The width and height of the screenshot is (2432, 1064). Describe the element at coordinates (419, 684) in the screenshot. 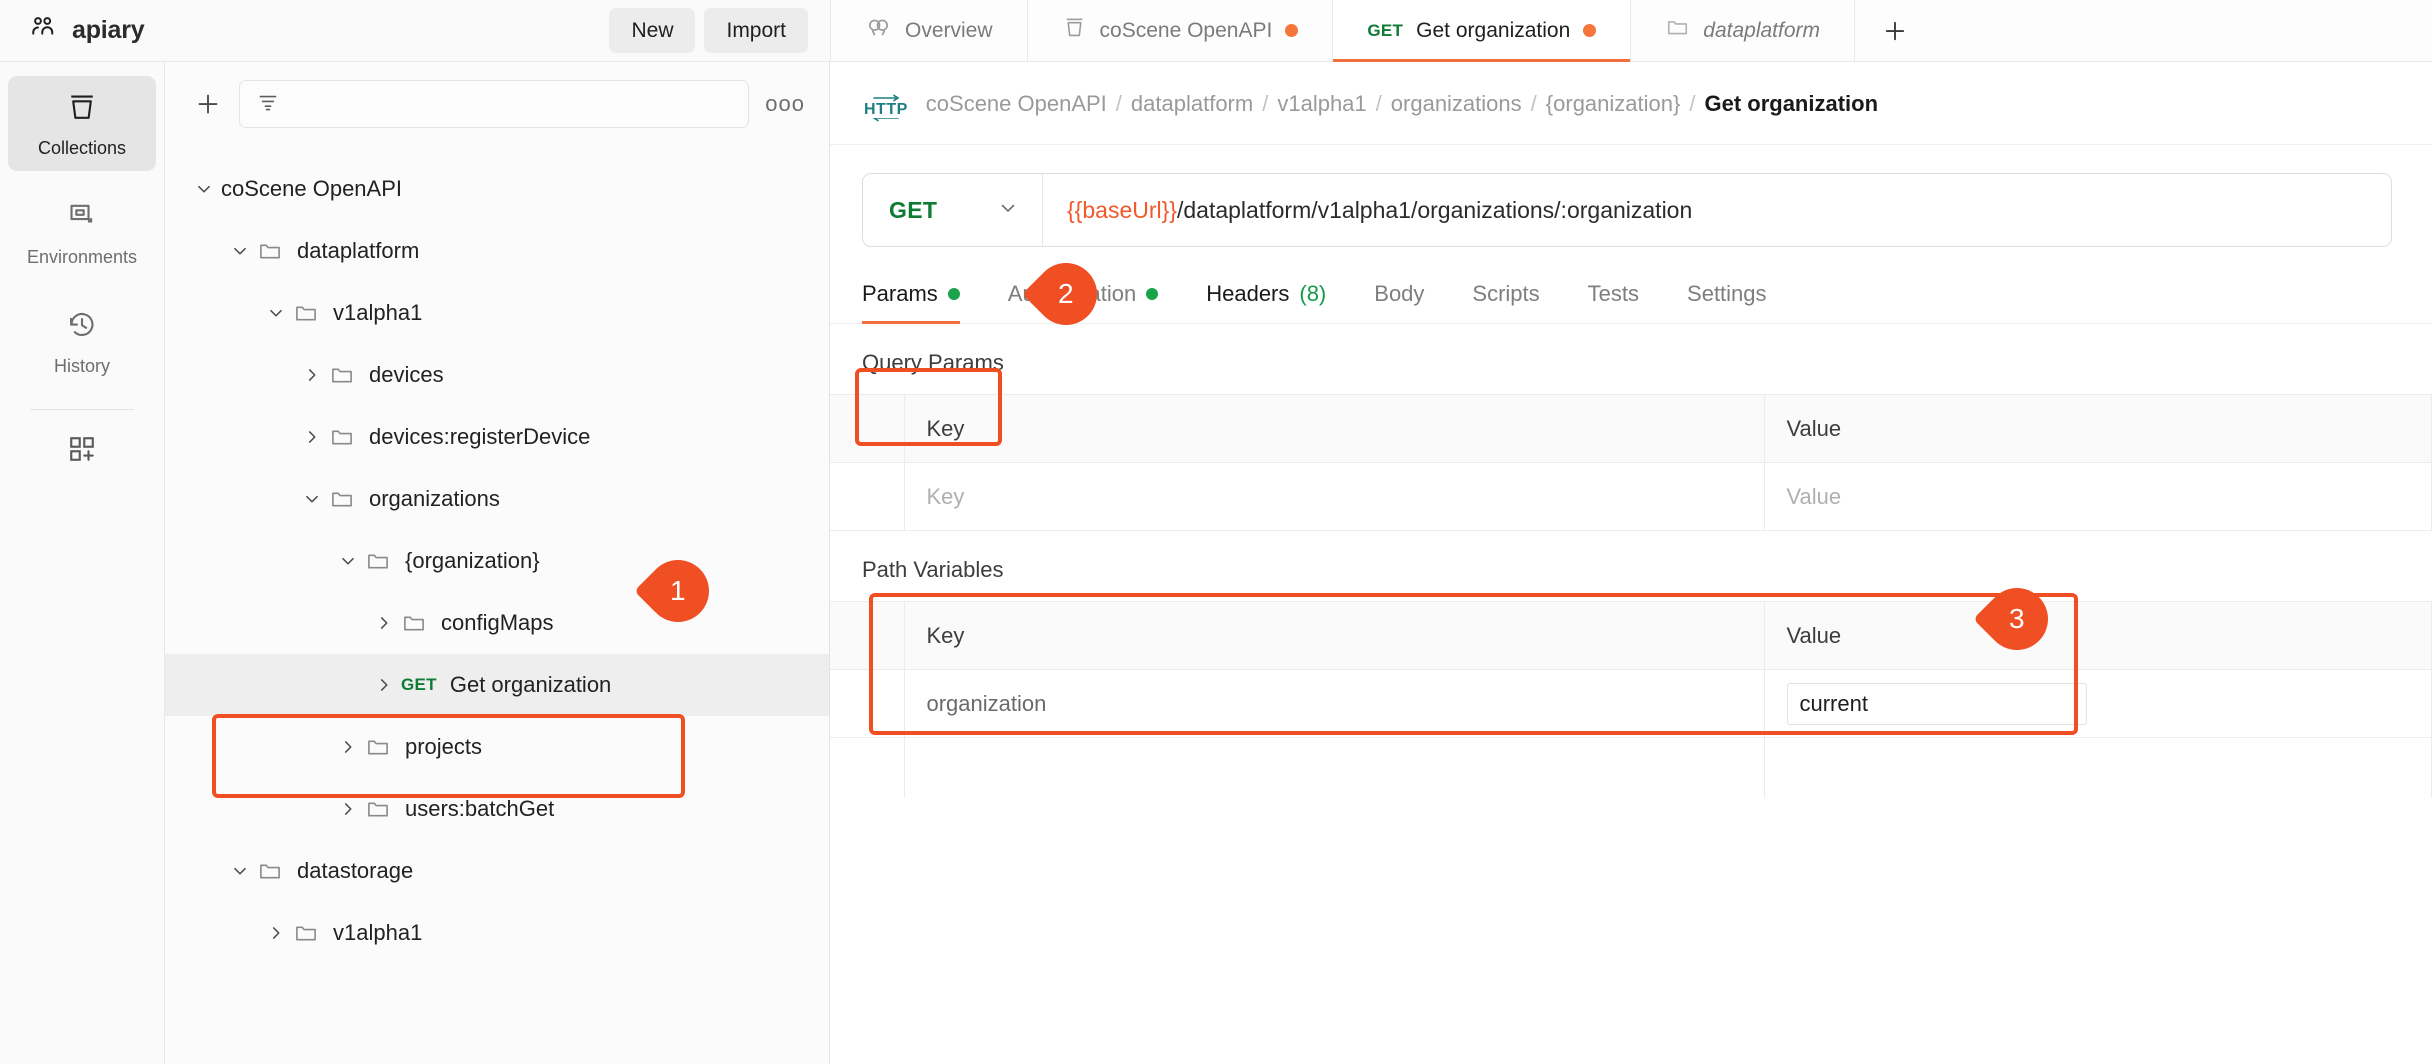

I see `request-method-label: GET` at that location.